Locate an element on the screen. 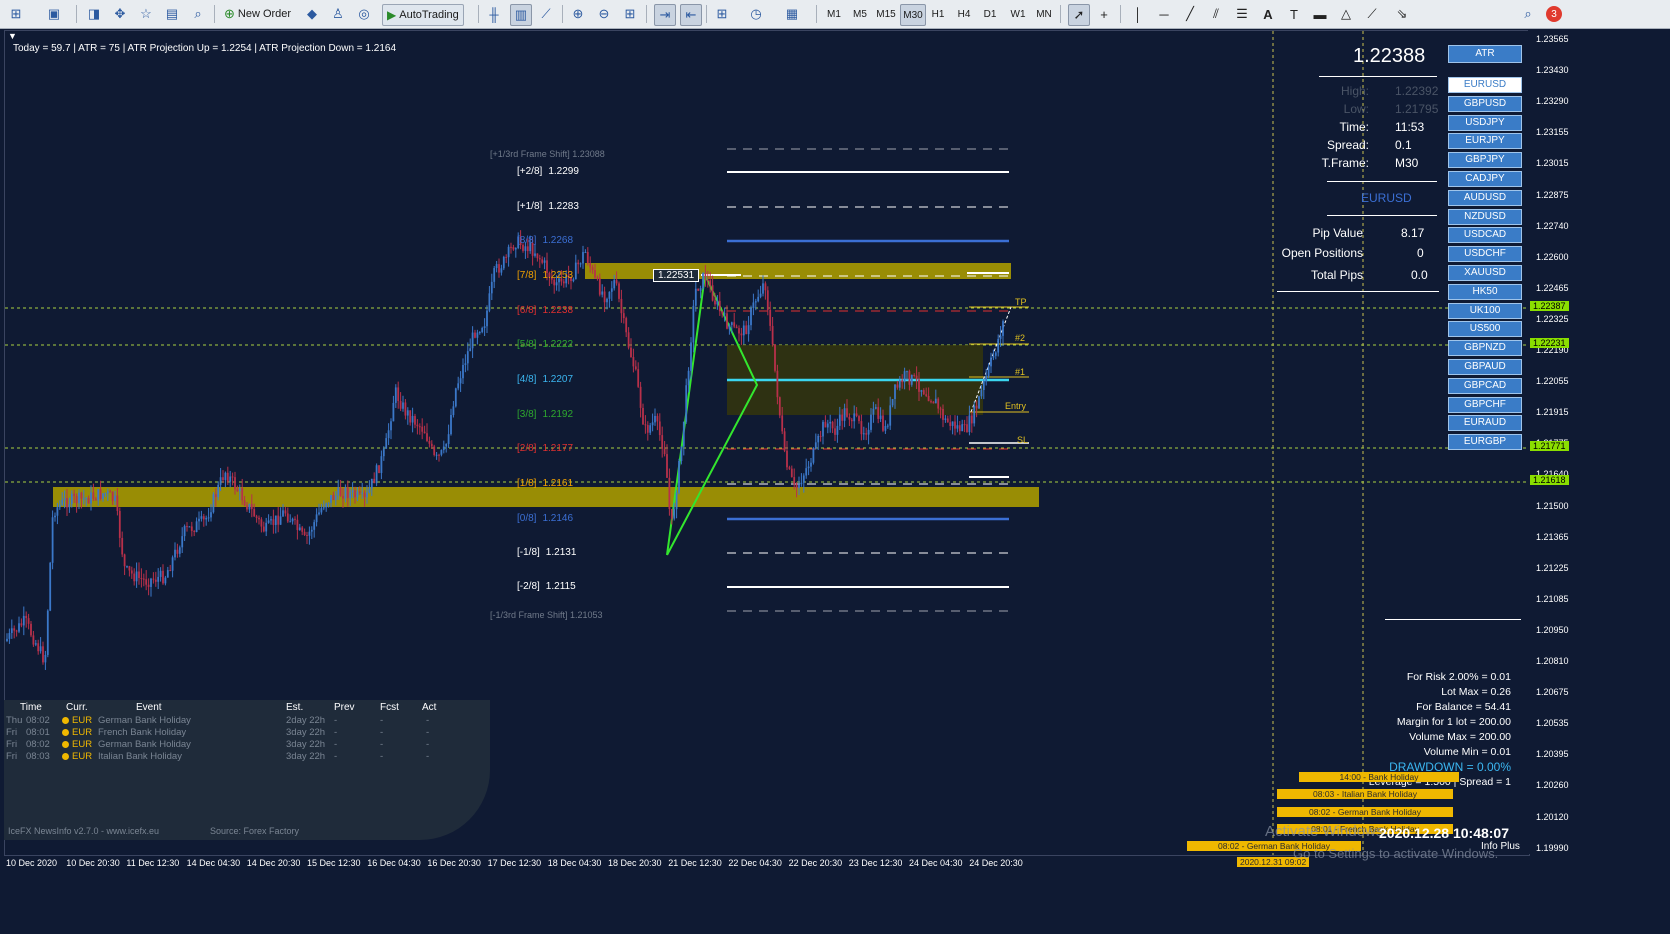 This screenshot has height=934, width=1670. horizontal-line-icon: ─ is located at coordinates (1164, 14).